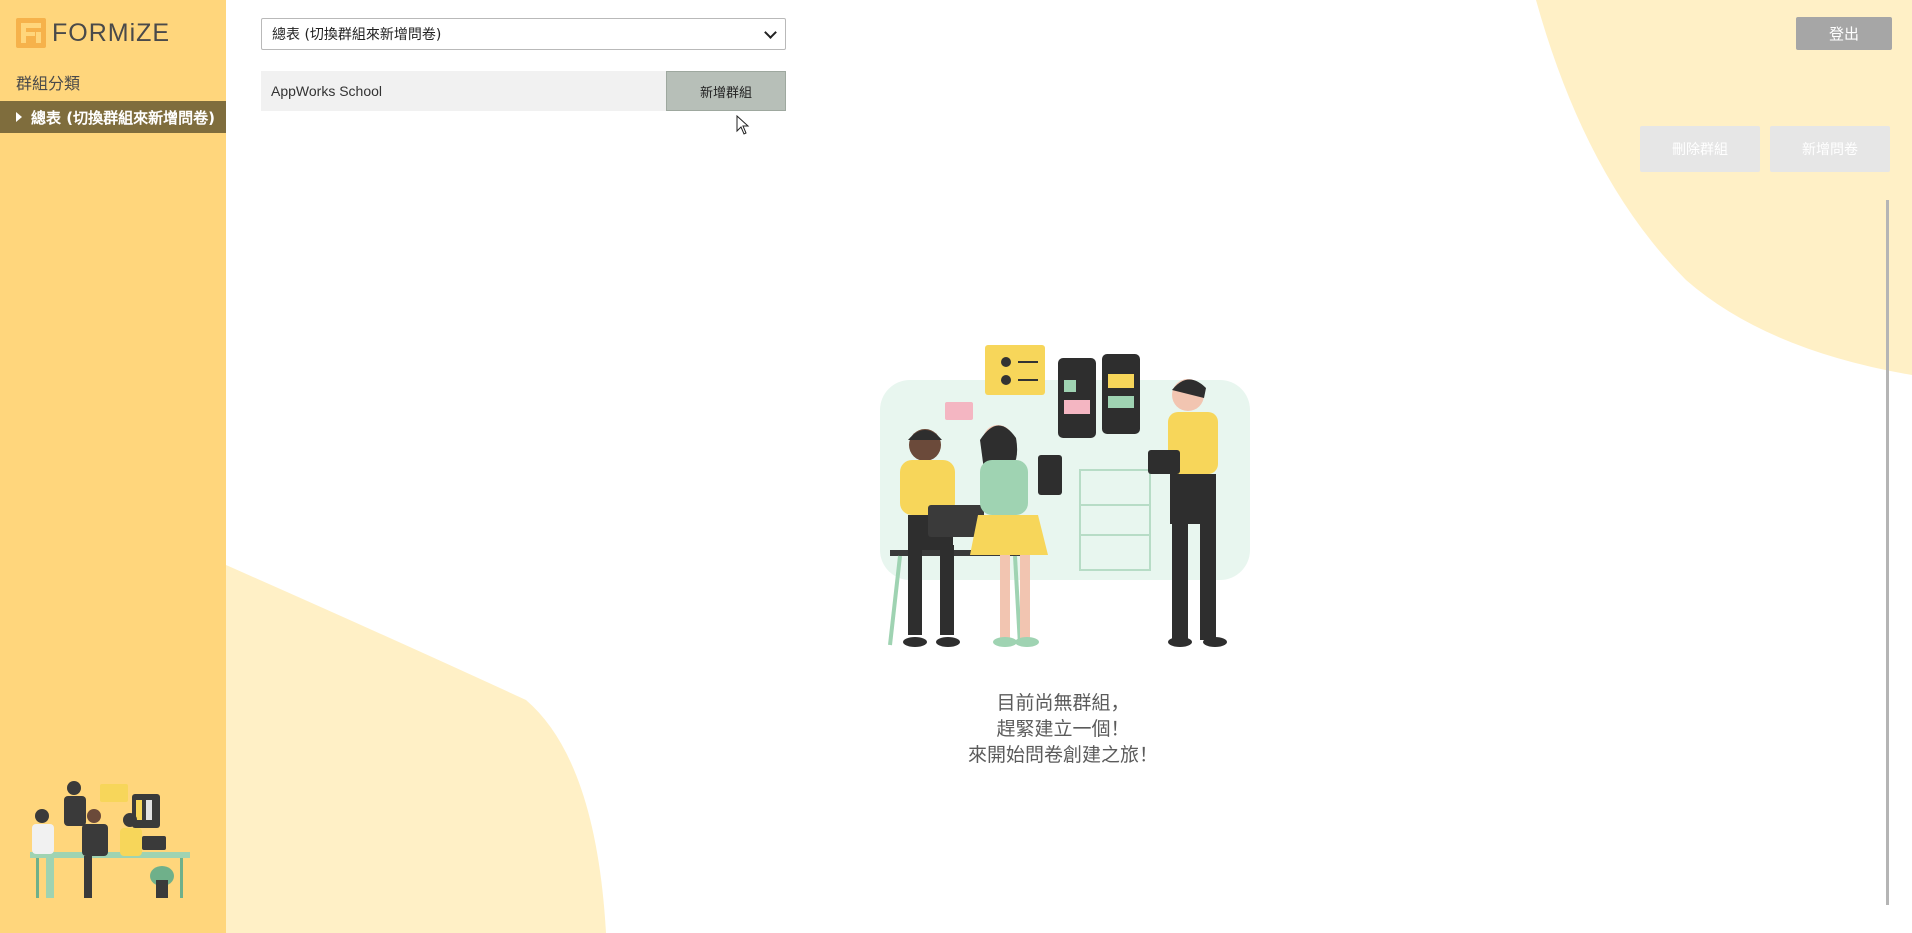 The height and width of the screenshot is (933, 1912). What do you see at coordinates (19, 117) in the screenshot?
I see `caret-right-icon` at bounding box center [19, 117].